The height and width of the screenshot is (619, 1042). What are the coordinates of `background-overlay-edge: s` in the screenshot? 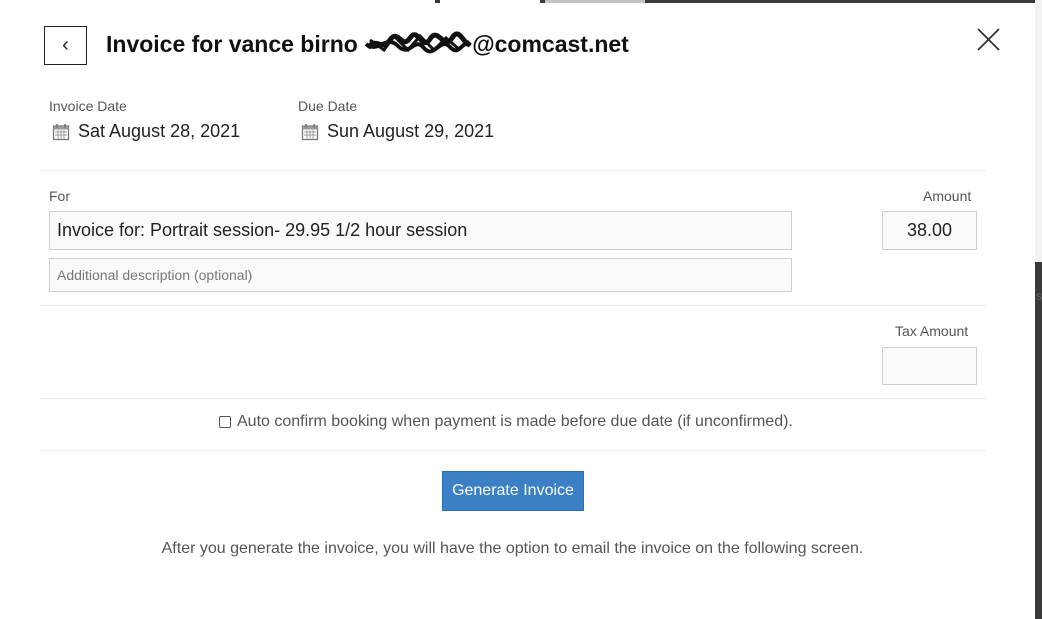 It's located at (1038, 309).